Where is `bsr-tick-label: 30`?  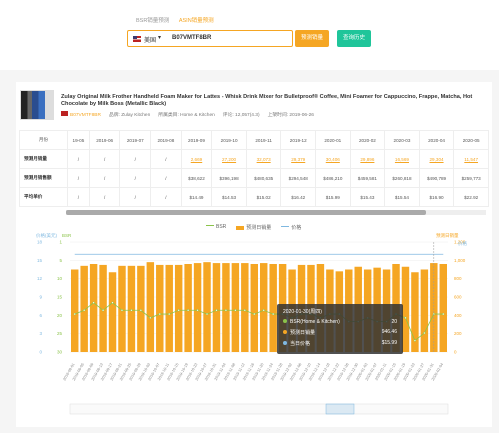
bsr-tick-label: 30 is located at coordinates (60, 352).